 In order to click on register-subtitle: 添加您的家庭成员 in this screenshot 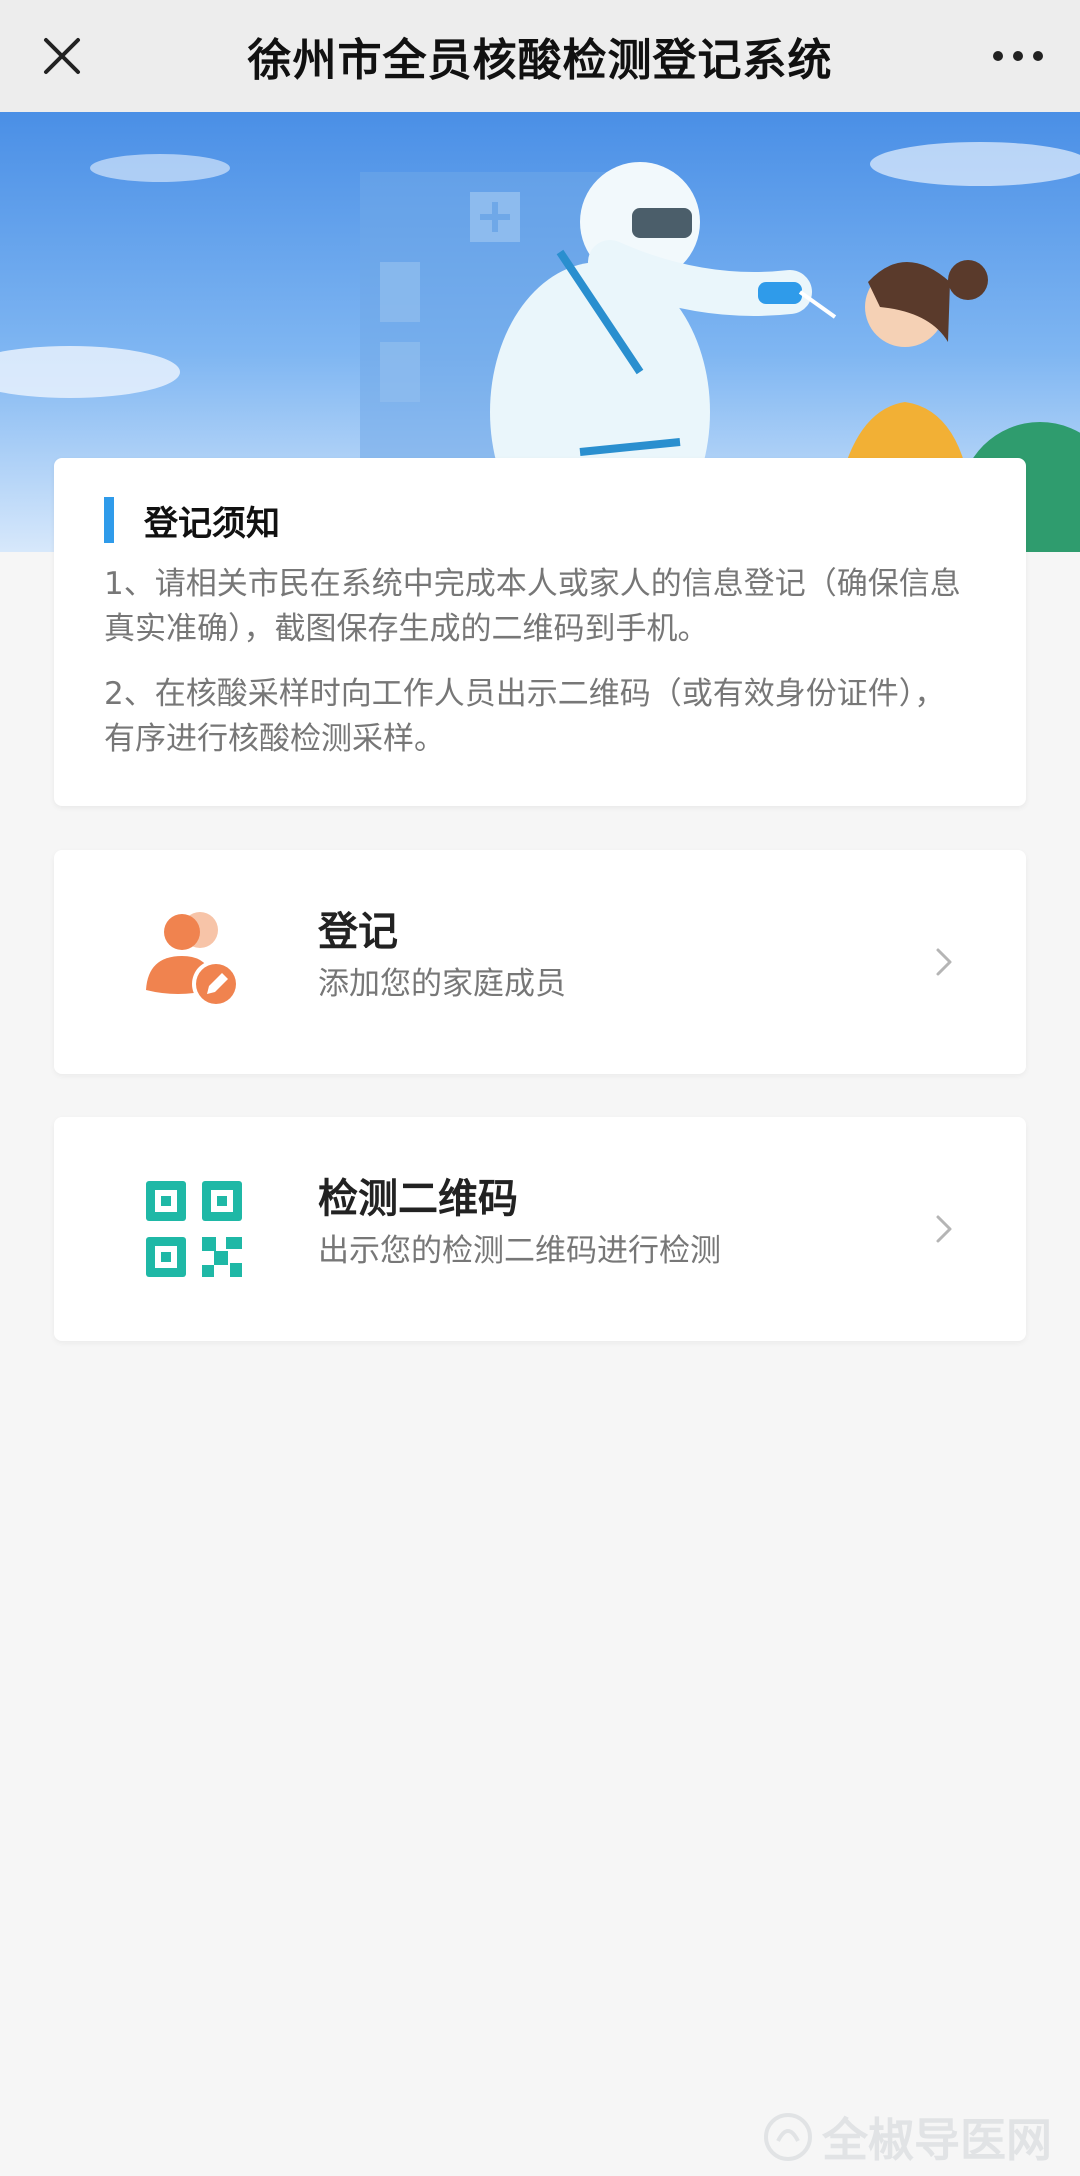, I will do `click(442, 984)`.